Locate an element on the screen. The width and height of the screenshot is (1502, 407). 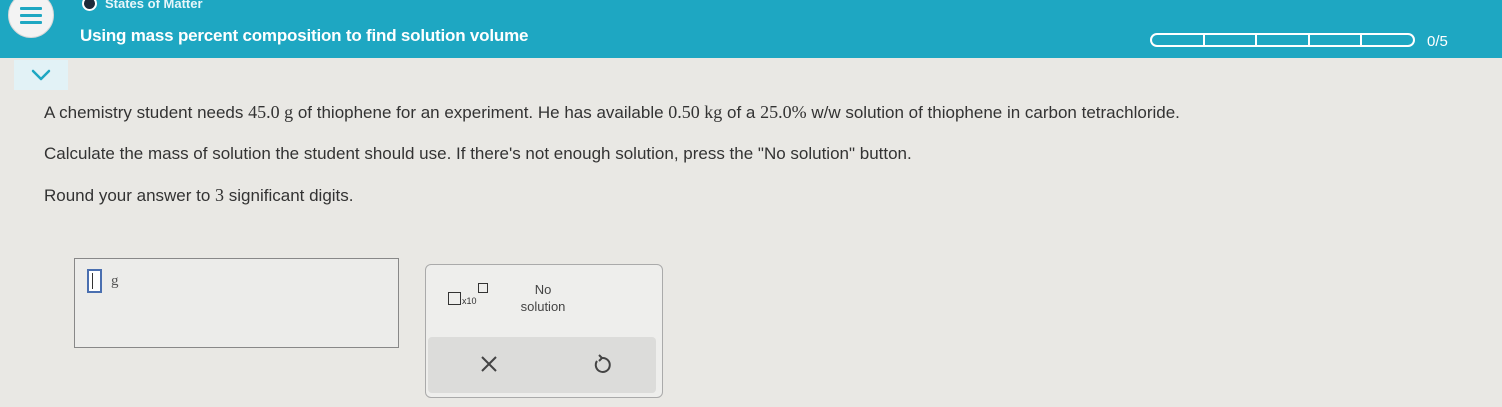
topic-breadcrumb: States of Matter is located at coordinates (142, 5).